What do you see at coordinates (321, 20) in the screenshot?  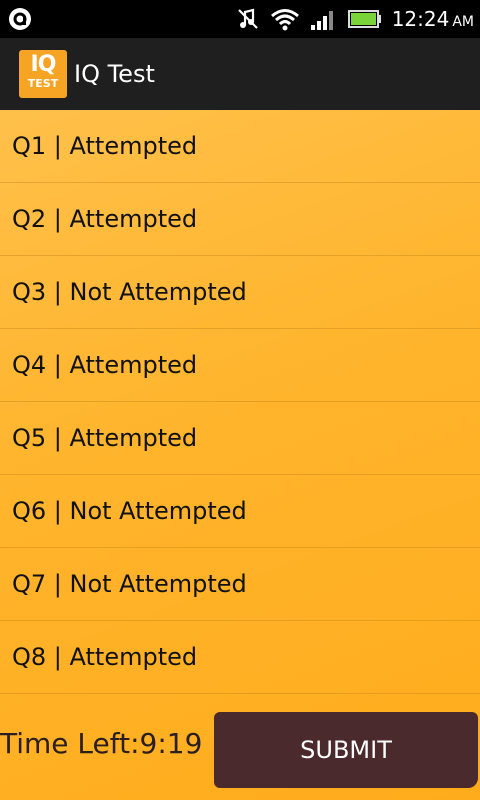 I see `signal-icon` at bounding box center [321, 20].